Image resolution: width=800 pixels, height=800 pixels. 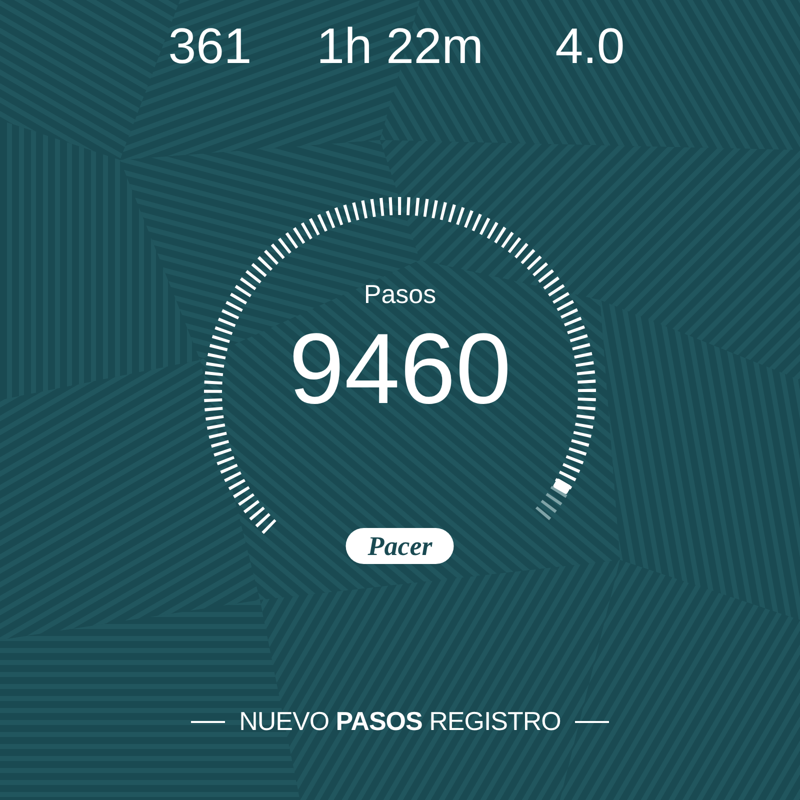 What do you see at coordinates (400, 46) in the screenshot?
I see `stat-value: 1h 22m` at bounding box center [400, 46].